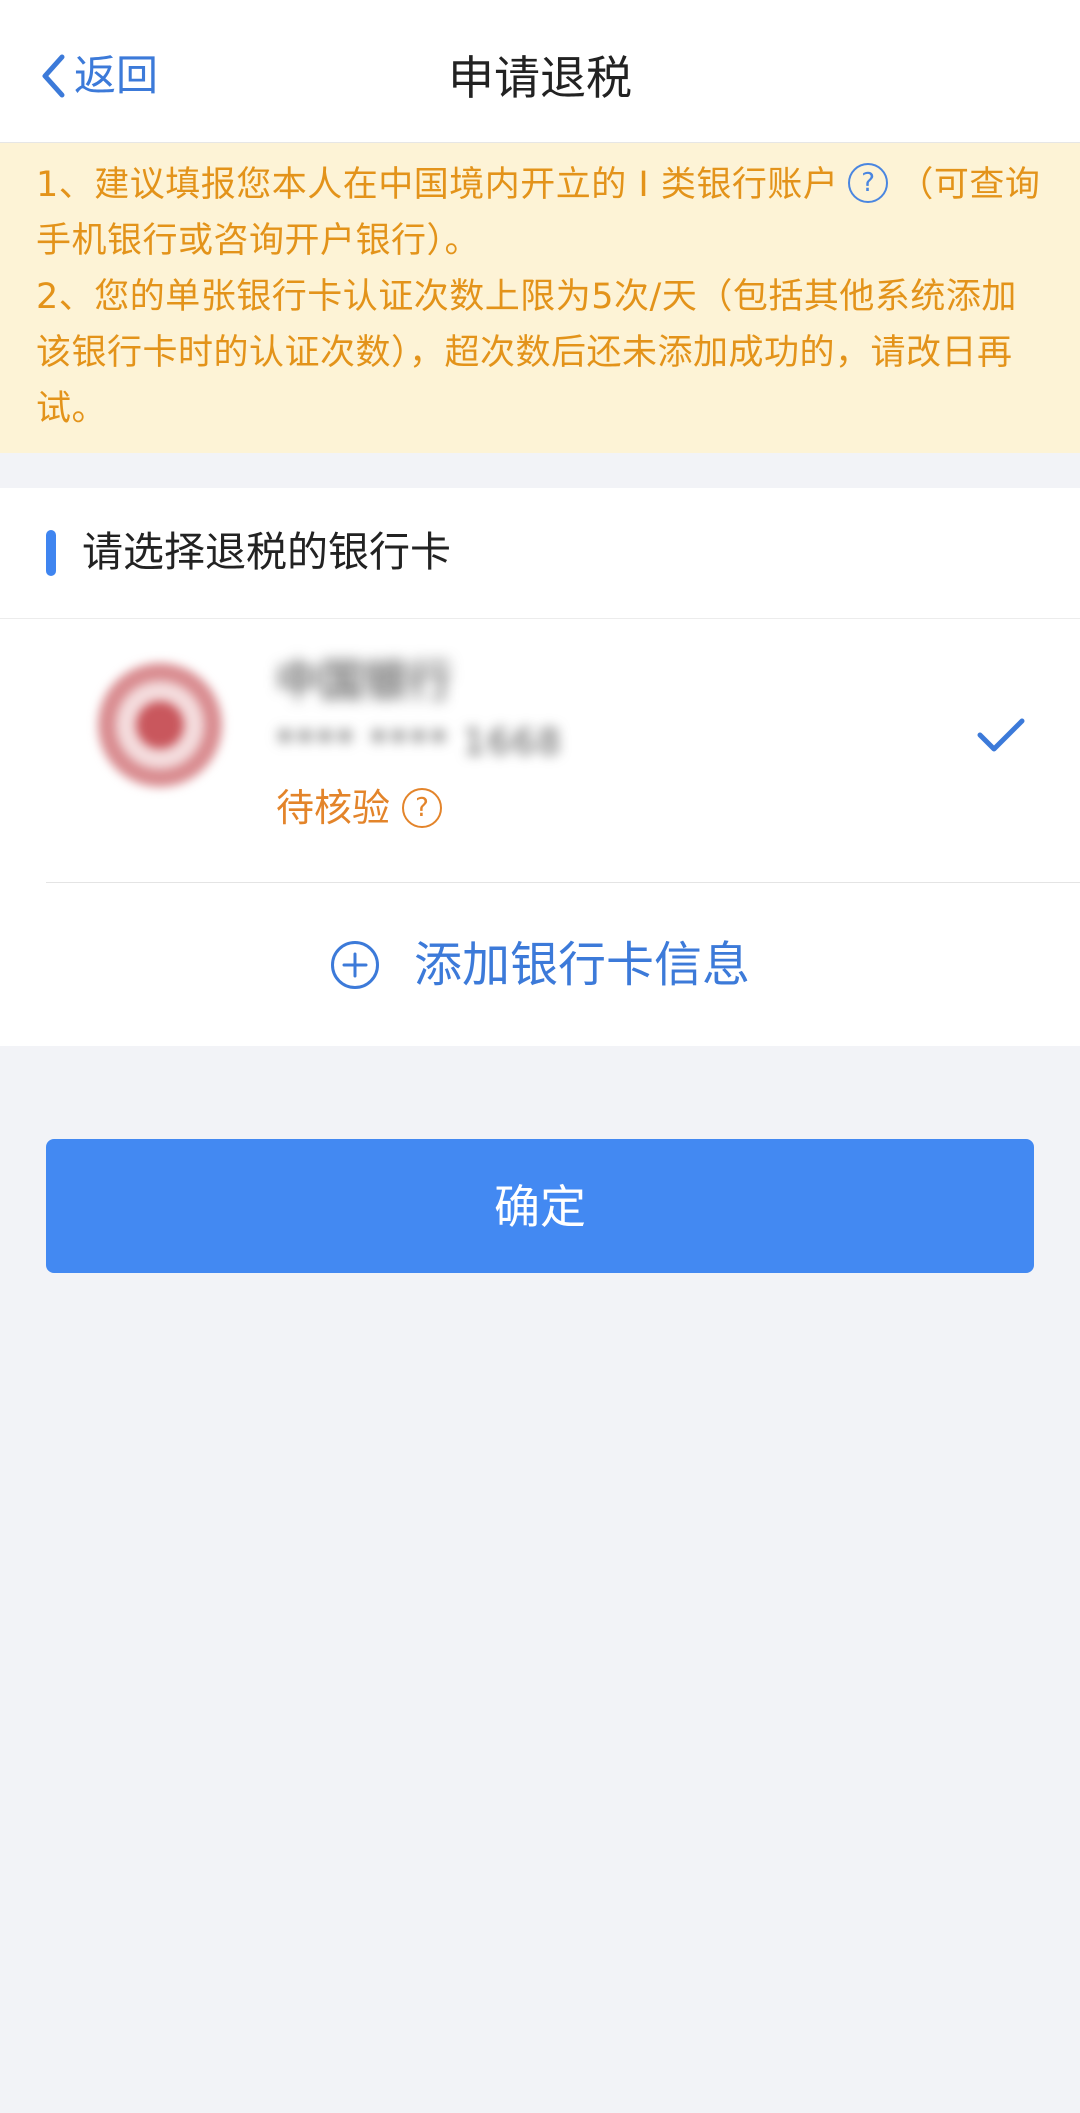 The height and width of the screenshot is (2113, 1080). I want to click on question-icon: ?, so click(868, 183).